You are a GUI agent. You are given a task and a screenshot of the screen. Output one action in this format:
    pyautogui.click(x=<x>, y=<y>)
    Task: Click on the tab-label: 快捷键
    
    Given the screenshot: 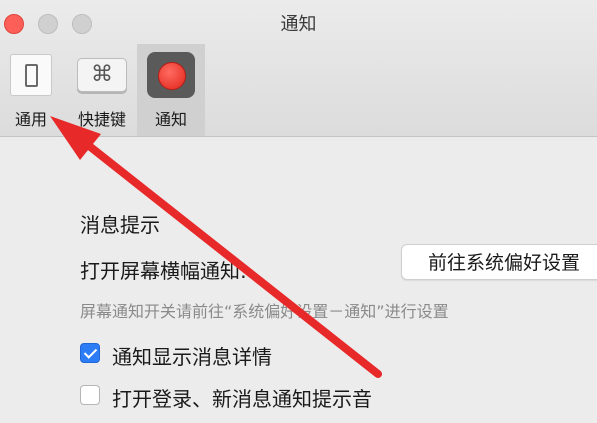 What is the action you would take?
    pyautogui.click(x=101, y=119)
    